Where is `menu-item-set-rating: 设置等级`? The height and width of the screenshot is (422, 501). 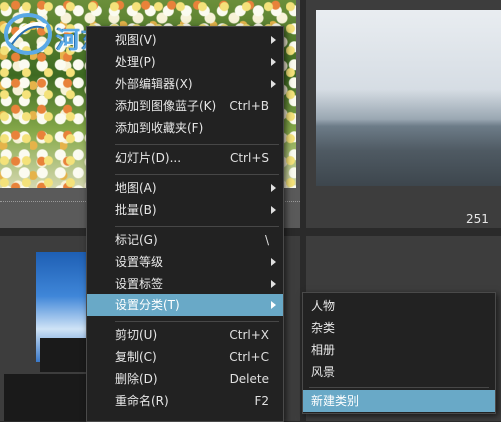
menu-item-set-rating: 设置等级 is located at coordinates (185, 262).